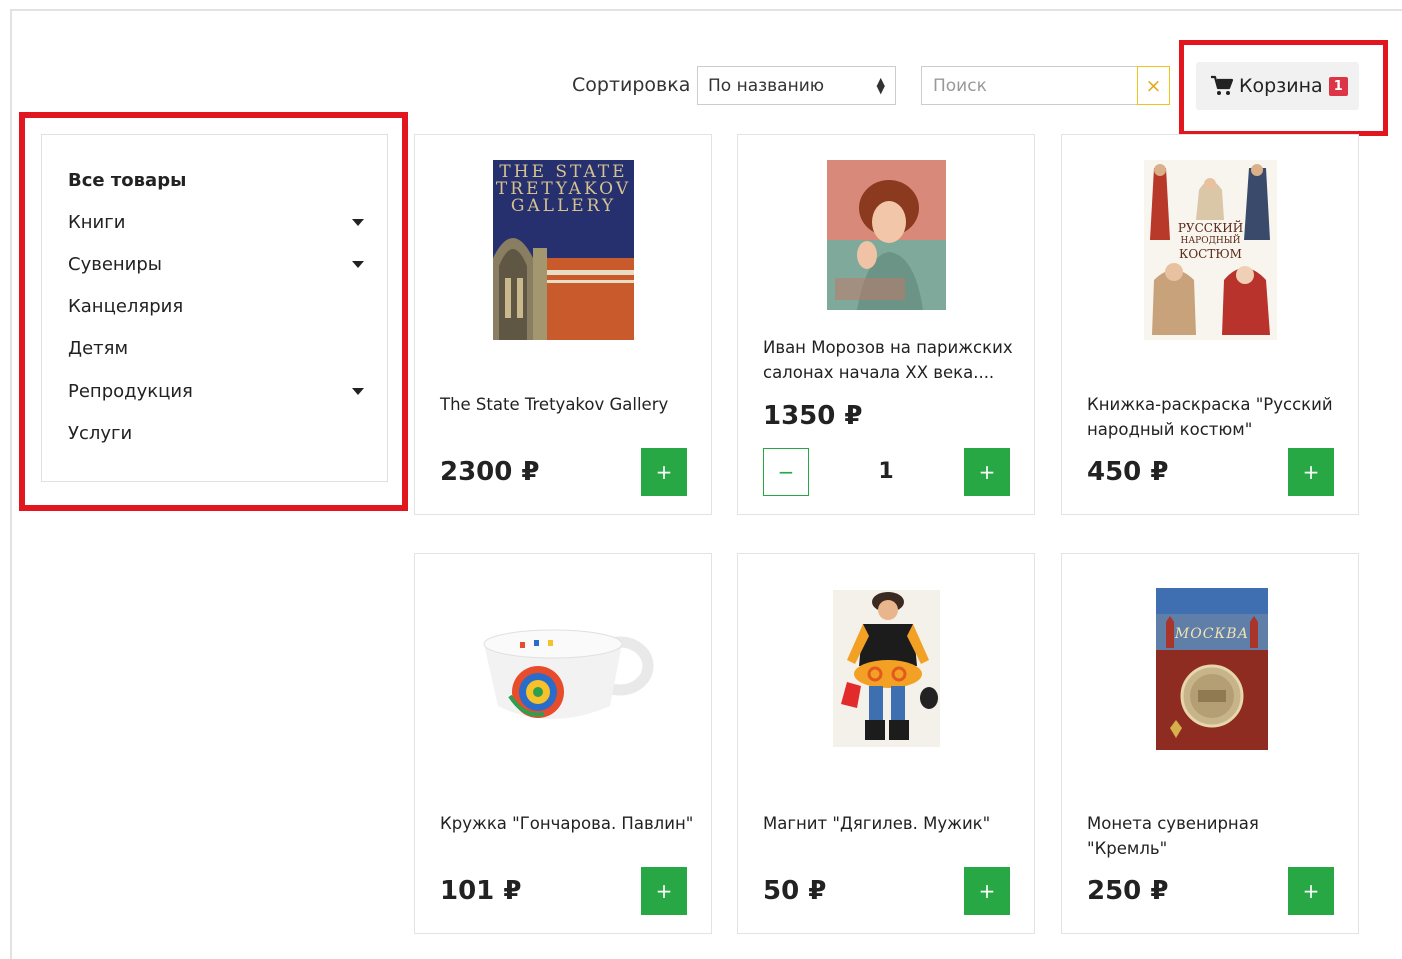 Image resolution: width=1402 pixels, height=959 pixels. I want to click on sort-select: По названию ▲ ▼, so click(796, 85).